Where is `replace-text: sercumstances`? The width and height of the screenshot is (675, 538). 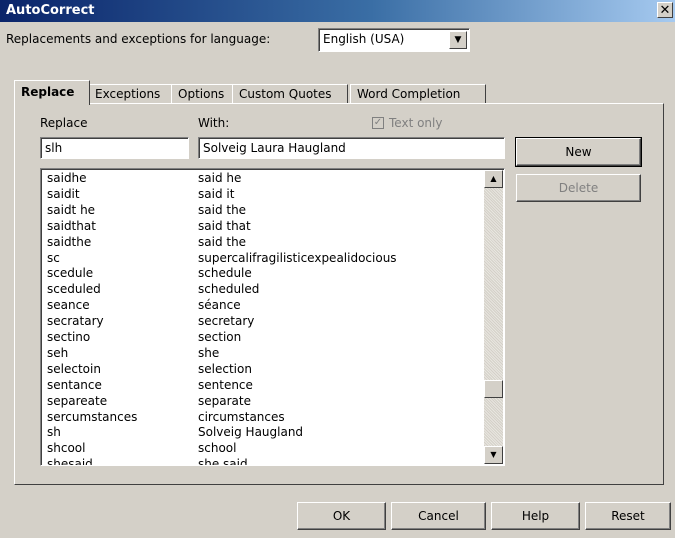
replace-text: sercumstances is located at coordinates (92, 416).